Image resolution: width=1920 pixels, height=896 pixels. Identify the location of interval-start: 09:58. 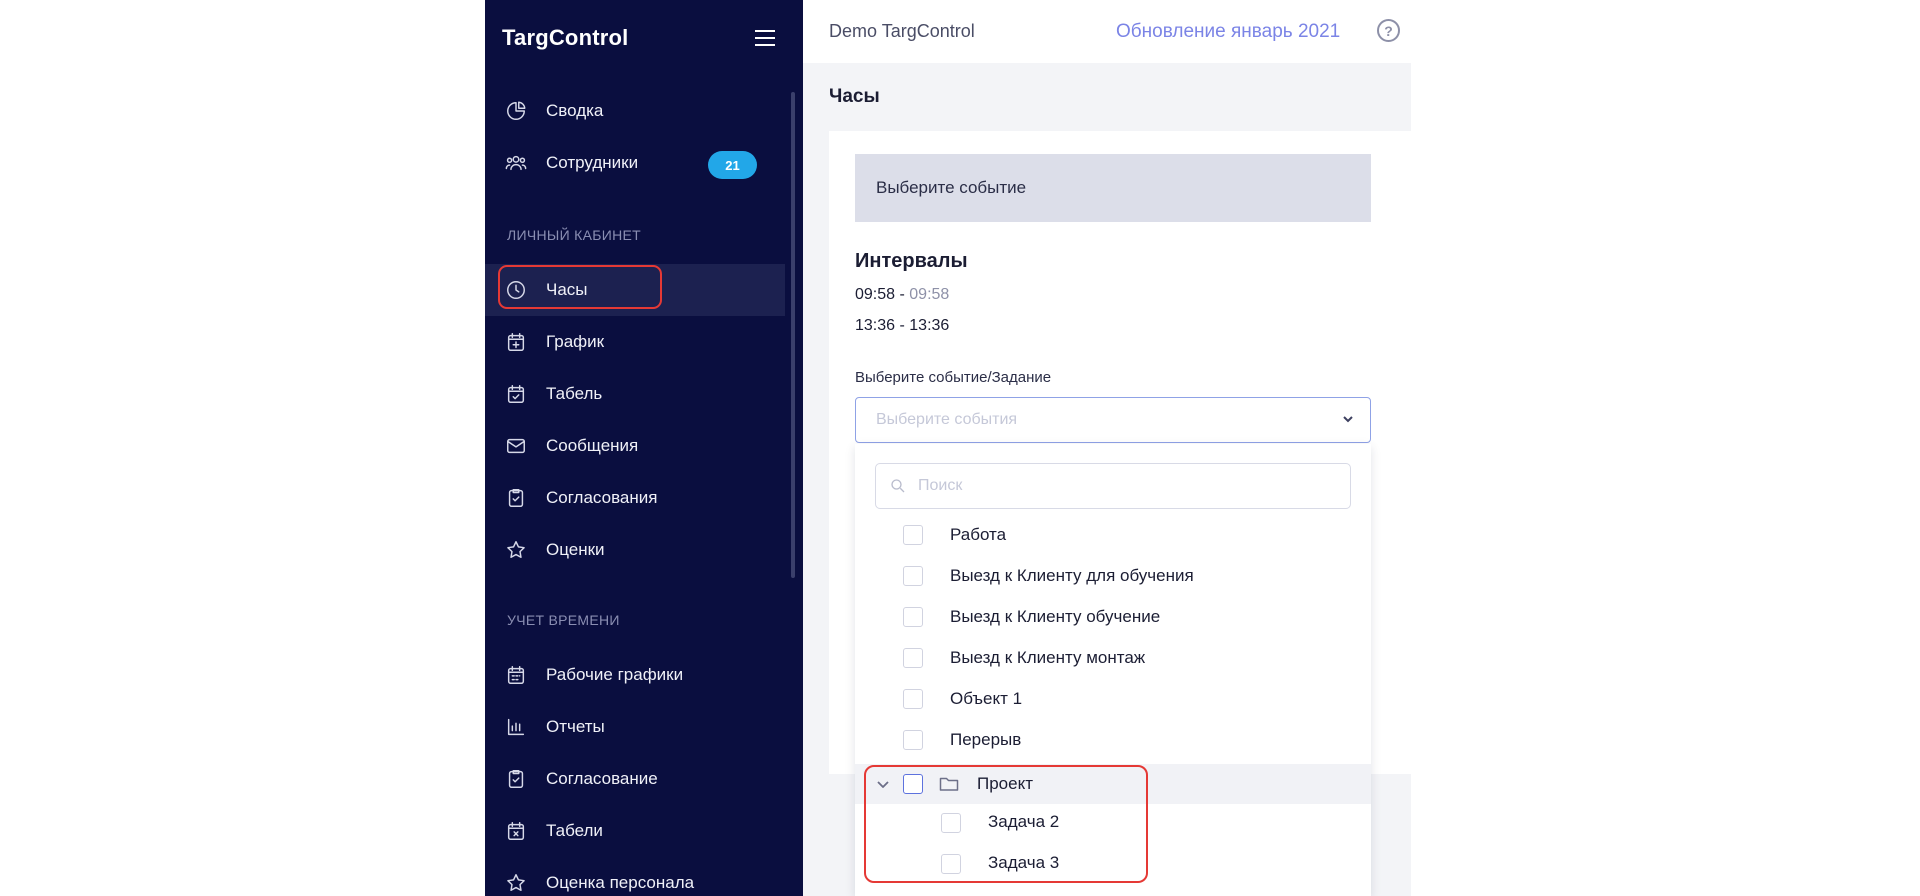
(875, 294).